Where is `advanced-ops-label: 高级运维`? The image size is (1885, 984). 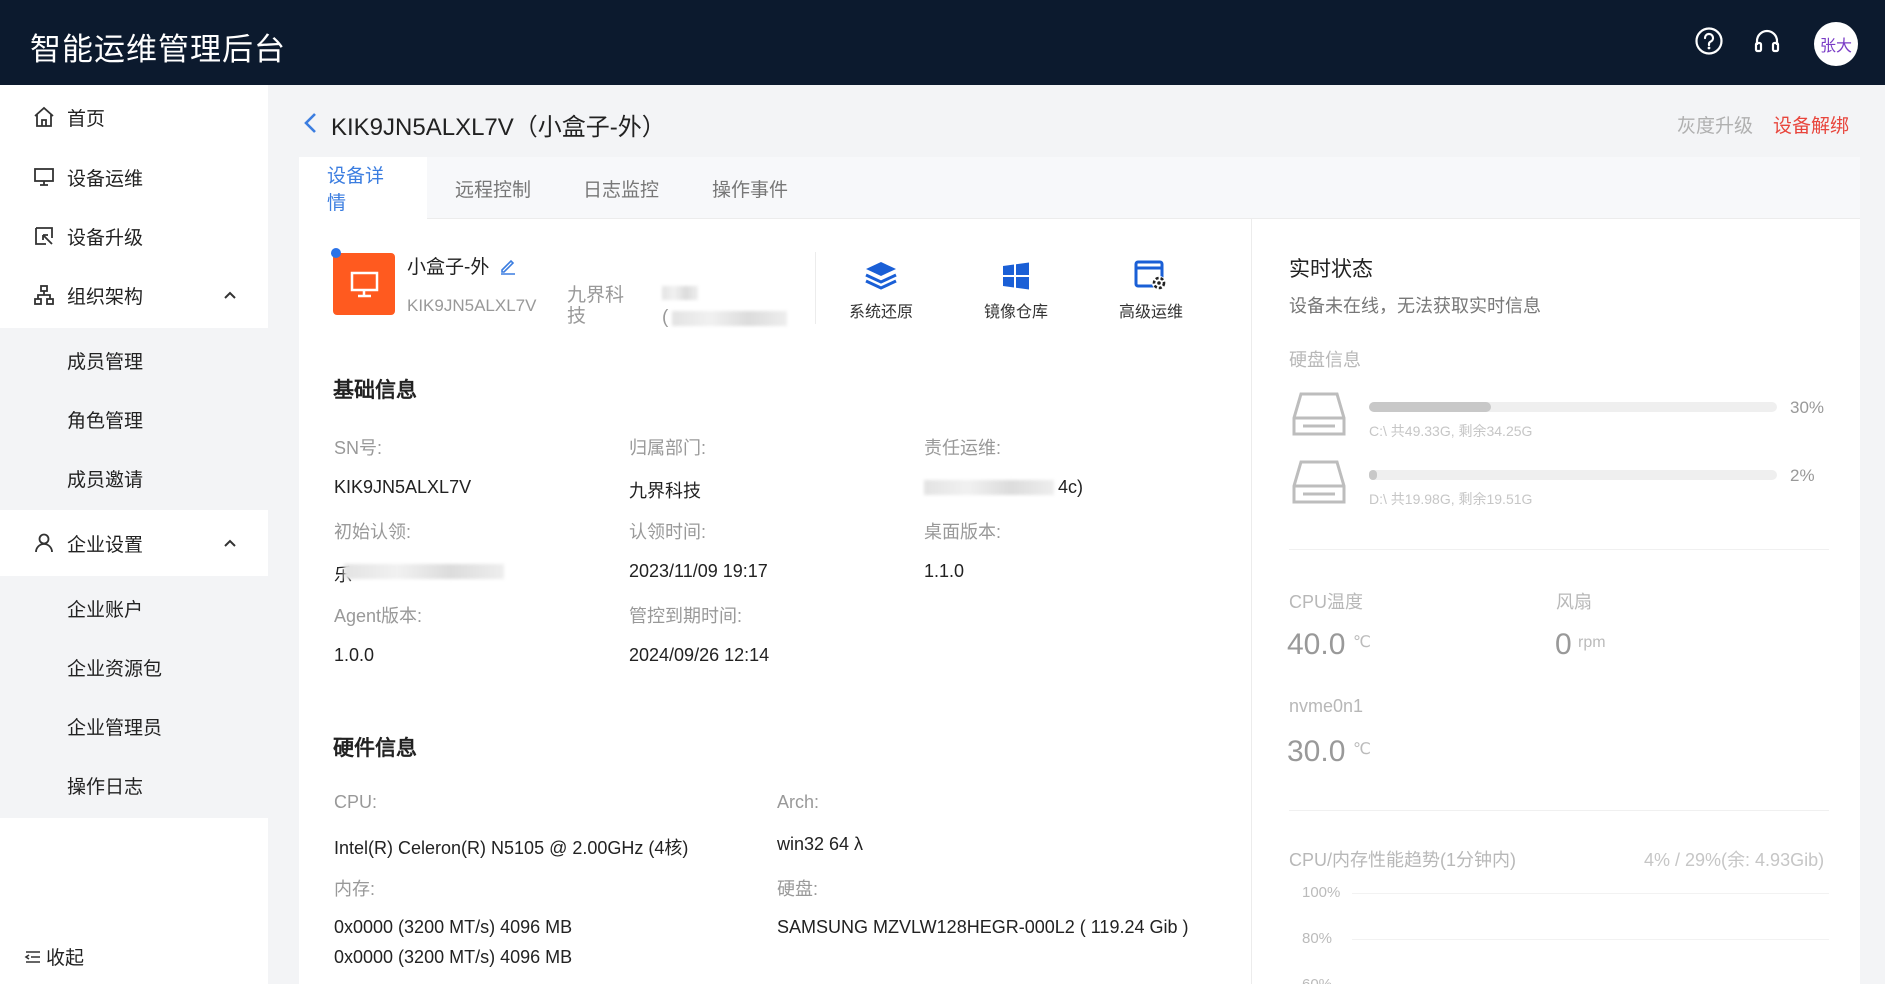
advanced-ops-label: 高级运维 is located at coordinates (1150, 312).